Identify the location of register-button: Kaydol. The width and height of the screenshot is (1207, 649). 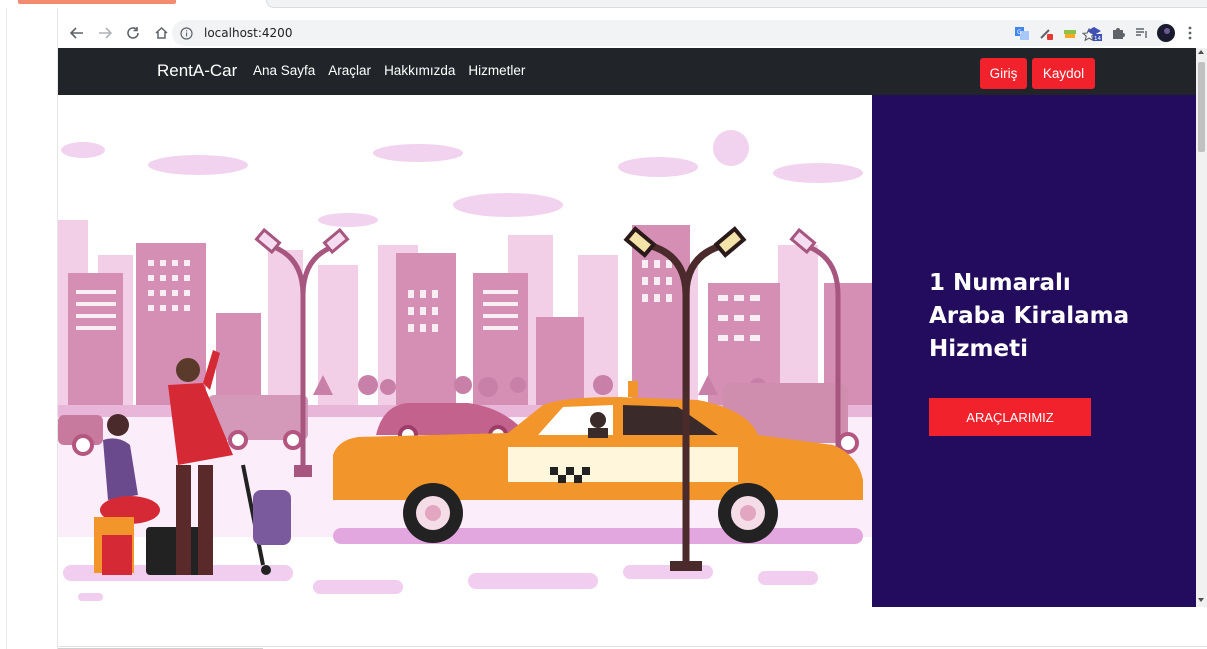
(1063, 73).